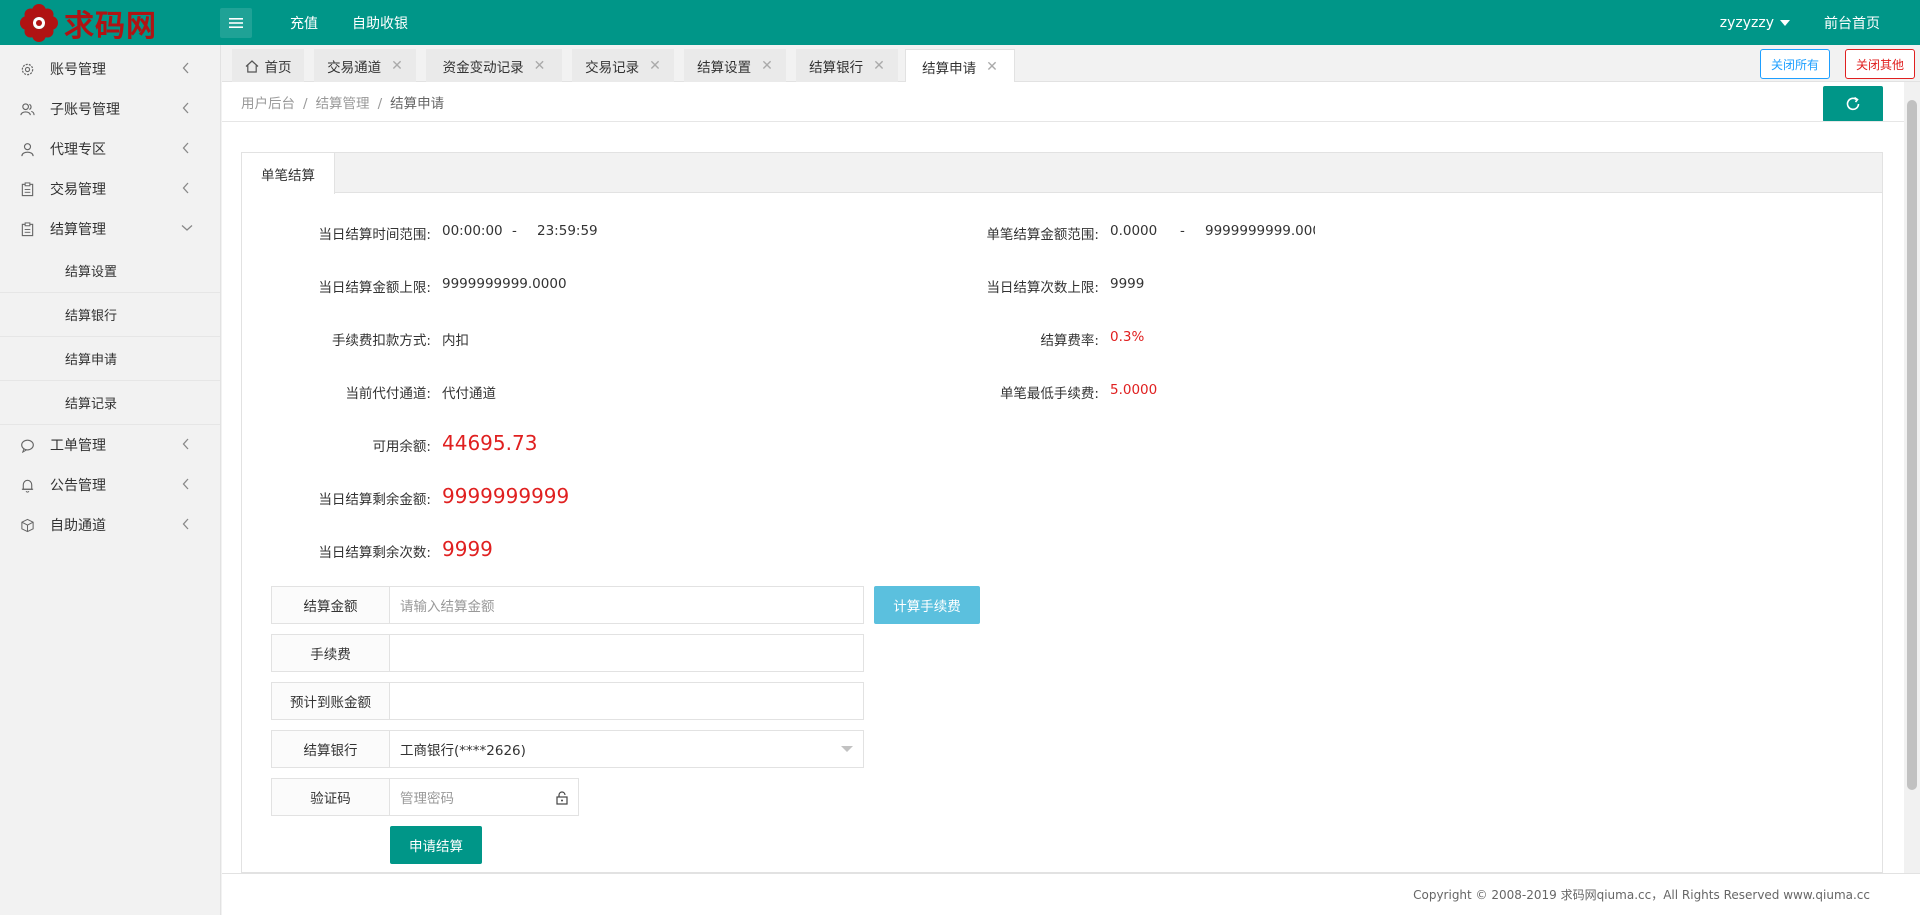  What do you see at coordinates (78, 486) in the screenshot?
I see `sidebar-item-label: 公告管理` at bounding box center [78, 486].